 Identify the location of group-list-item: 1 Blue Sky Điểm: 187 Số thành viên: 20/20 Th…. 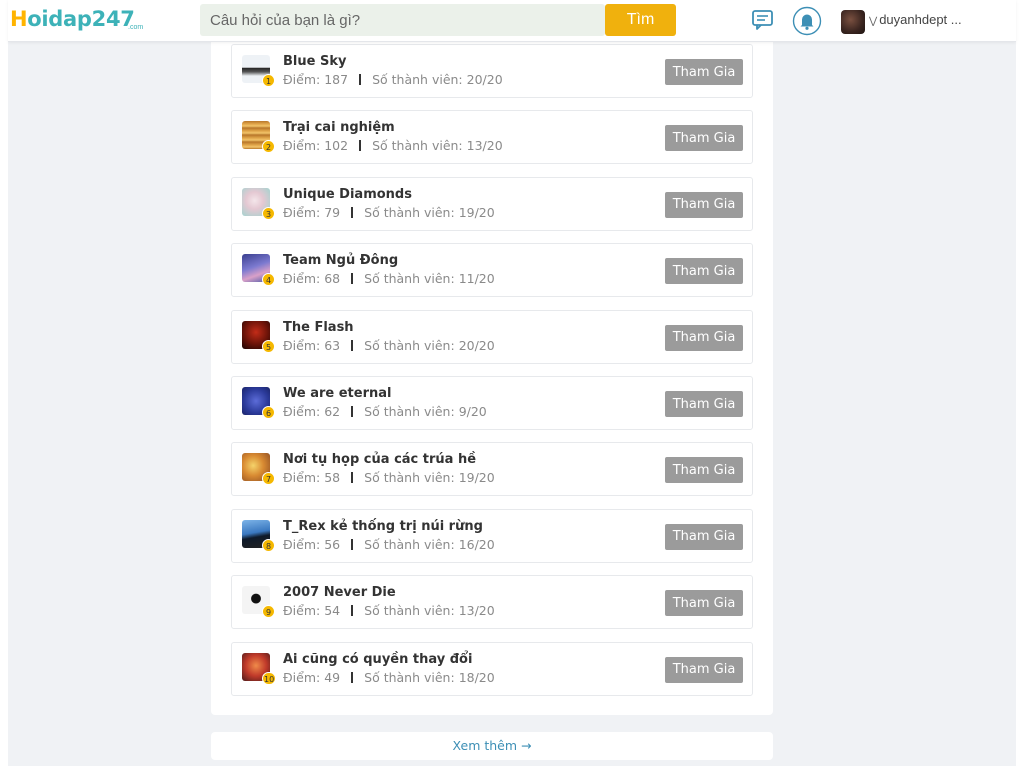
(492, 71).